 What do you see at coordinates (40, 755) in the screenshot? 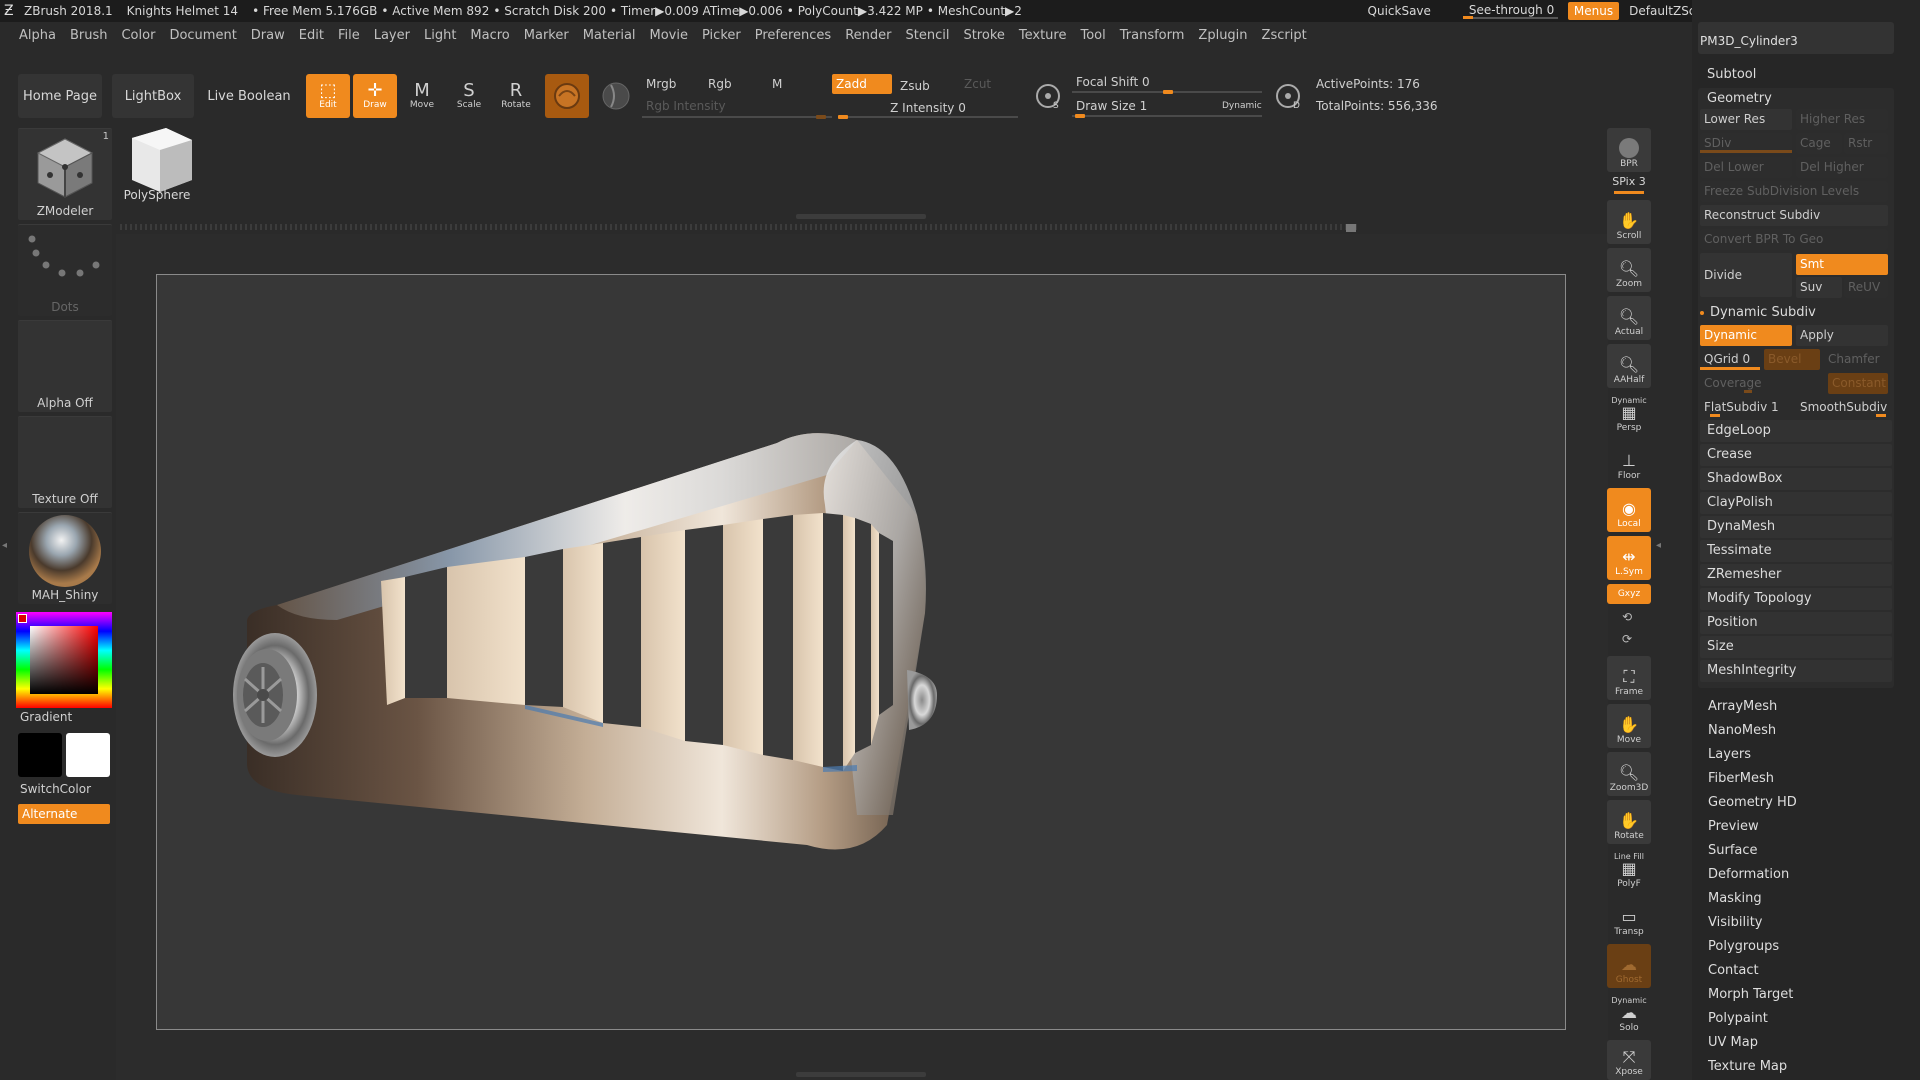
I see `secondary-color-swatch` at bounding box center [40, 755].